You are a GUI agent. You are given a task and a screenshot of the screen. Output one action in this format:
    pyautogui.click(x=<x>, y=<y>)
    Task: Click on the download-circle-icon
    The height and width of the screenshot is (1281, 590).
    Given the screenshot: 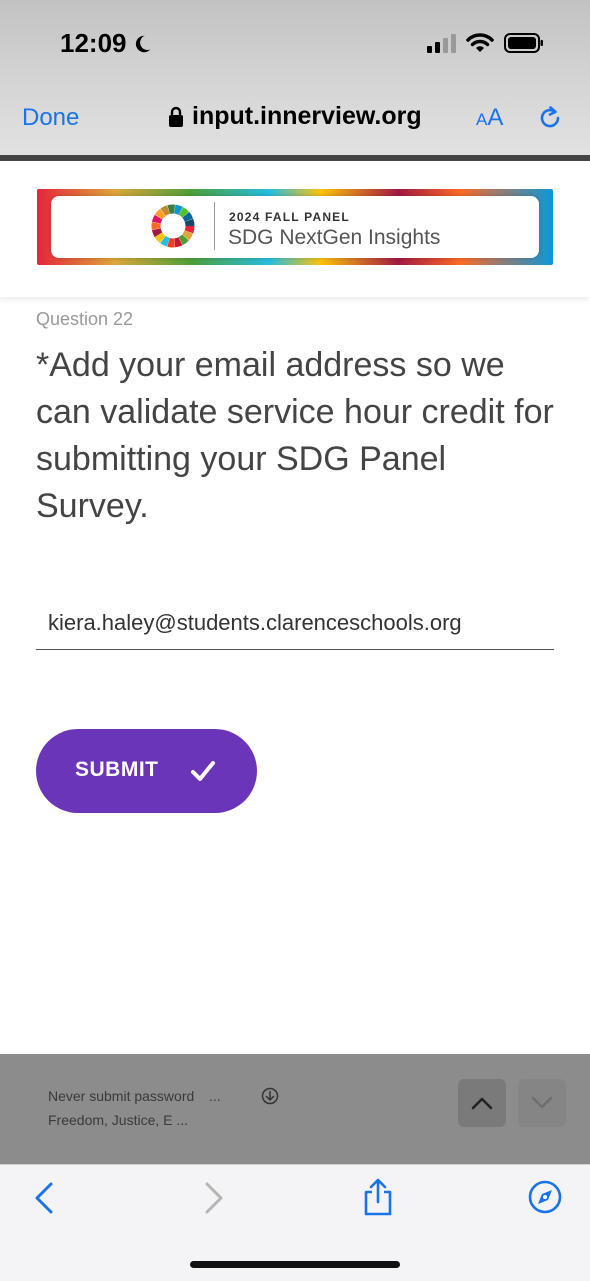 What is the action you would take?
    pyautogui.click(x=270, y=1096)
    